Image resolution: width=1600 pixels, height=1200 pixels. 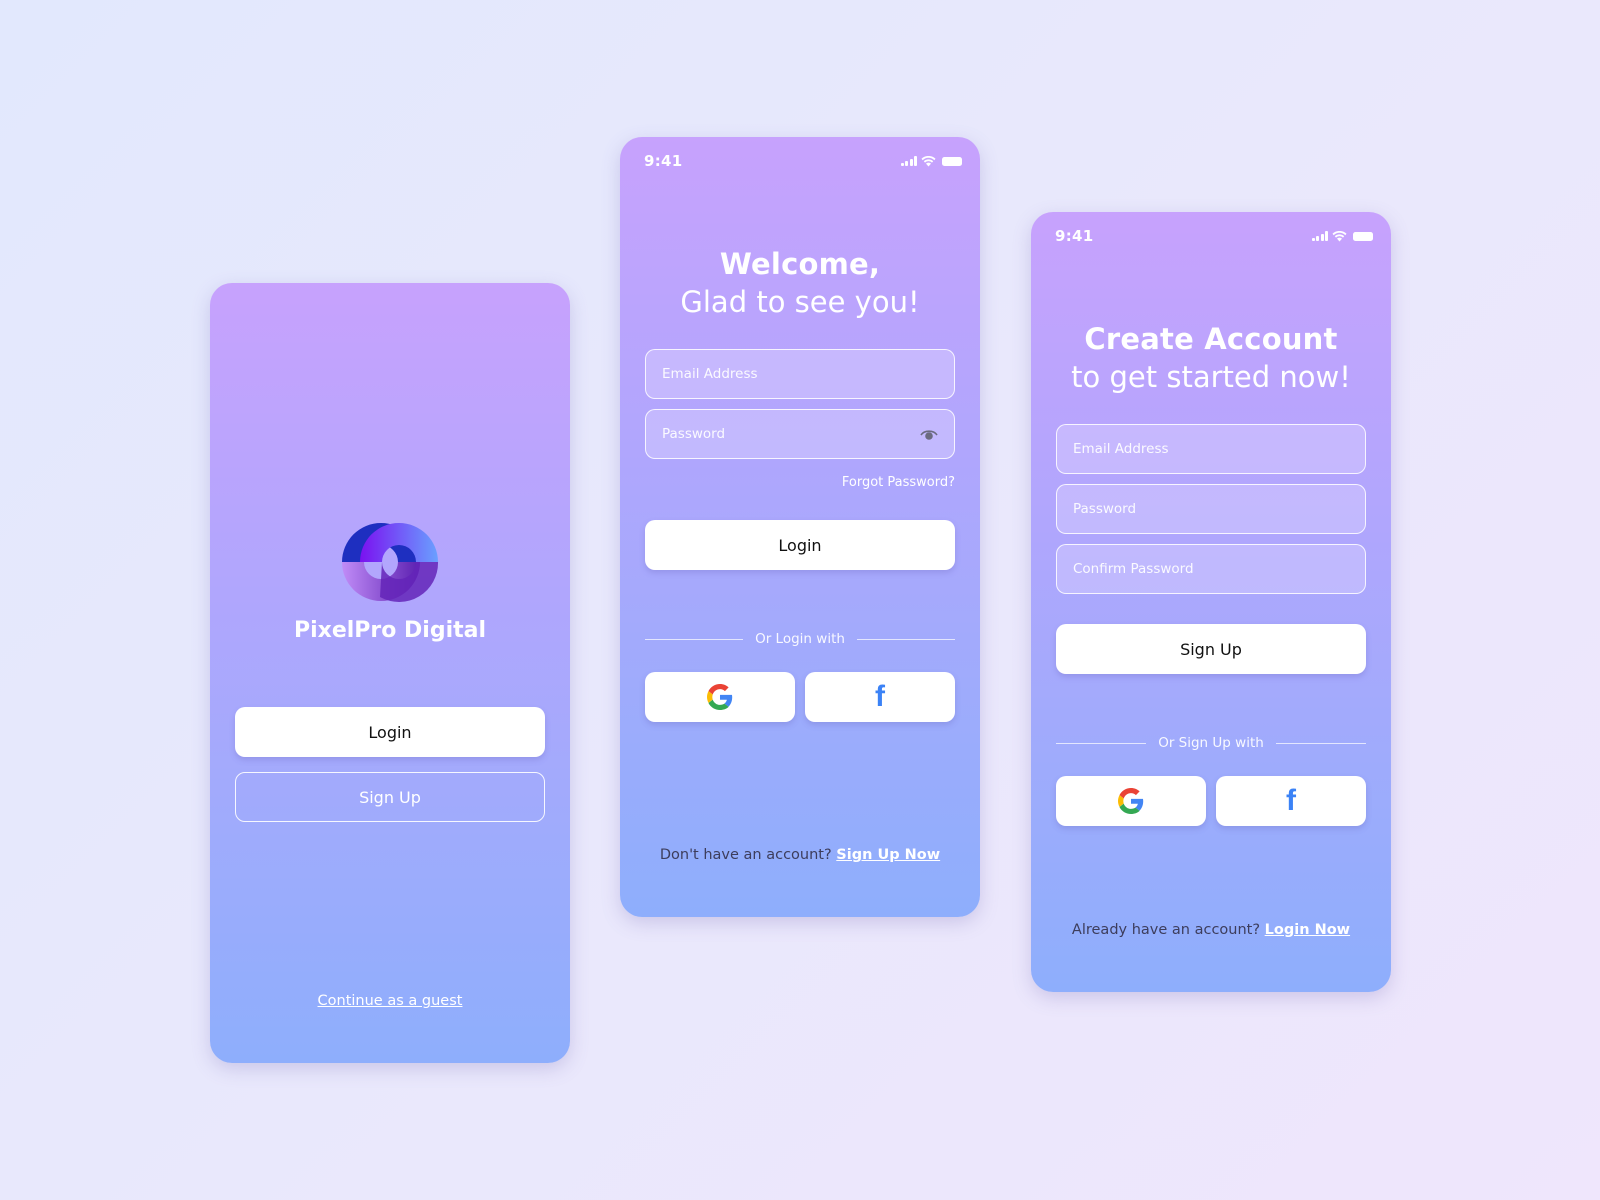 What do you see at coordinates (800, 283) in the screenshot?
I see `login-headline: Welcome, Glad to see you!` at bounding box center [800, 283].